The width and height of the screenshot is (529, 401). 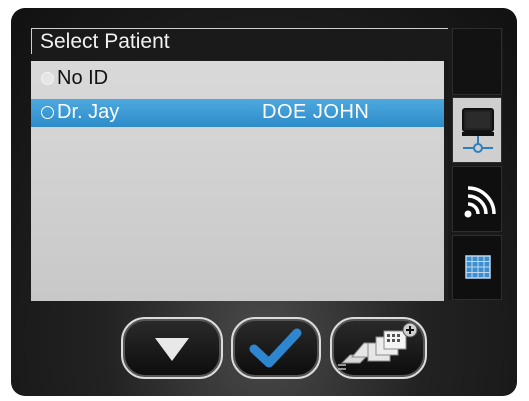 I want to click on patient-row-no-id: No ID, so click(x=237, y=79).